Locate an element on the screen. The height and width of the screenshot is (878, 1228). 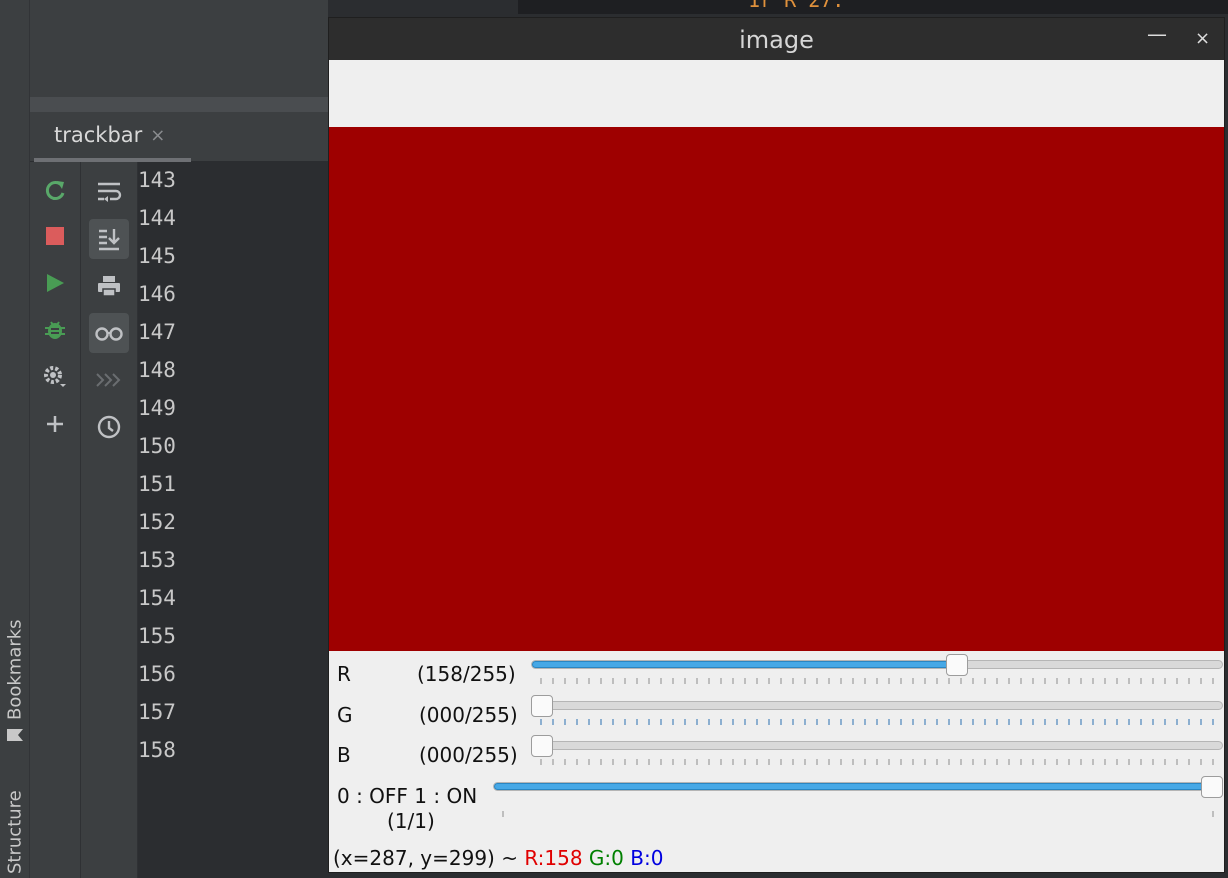
structure-label: Structure is located at coordinates (15, 832).